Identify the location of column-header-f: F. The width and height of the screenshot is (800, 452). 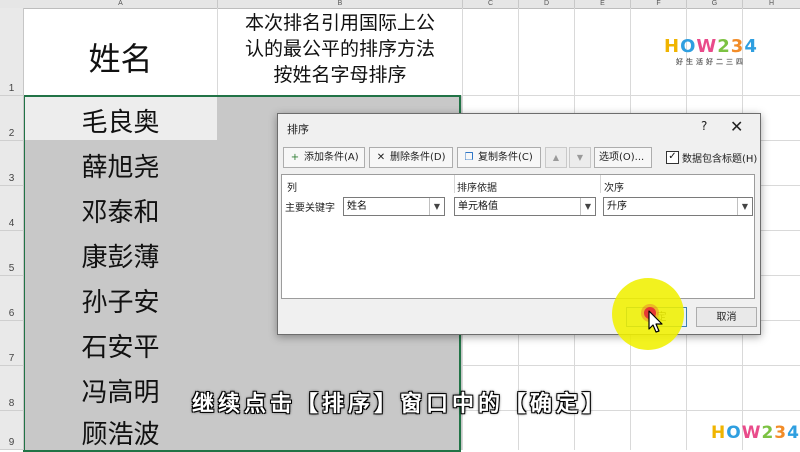
(659, 4).